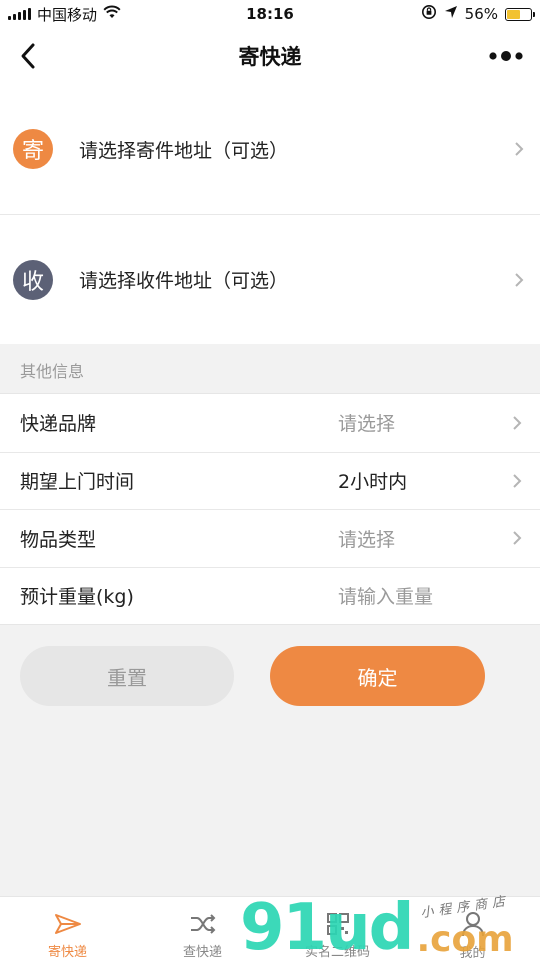 The image size is (540, 960). I want to click on reset-button: 重置, so click(127, 676).